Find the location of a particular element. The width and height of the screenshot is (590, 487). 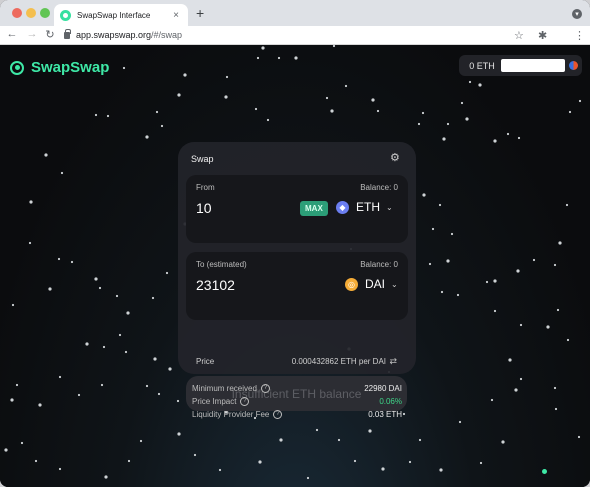

maximize-window-button is located at coordinates (45, 13).